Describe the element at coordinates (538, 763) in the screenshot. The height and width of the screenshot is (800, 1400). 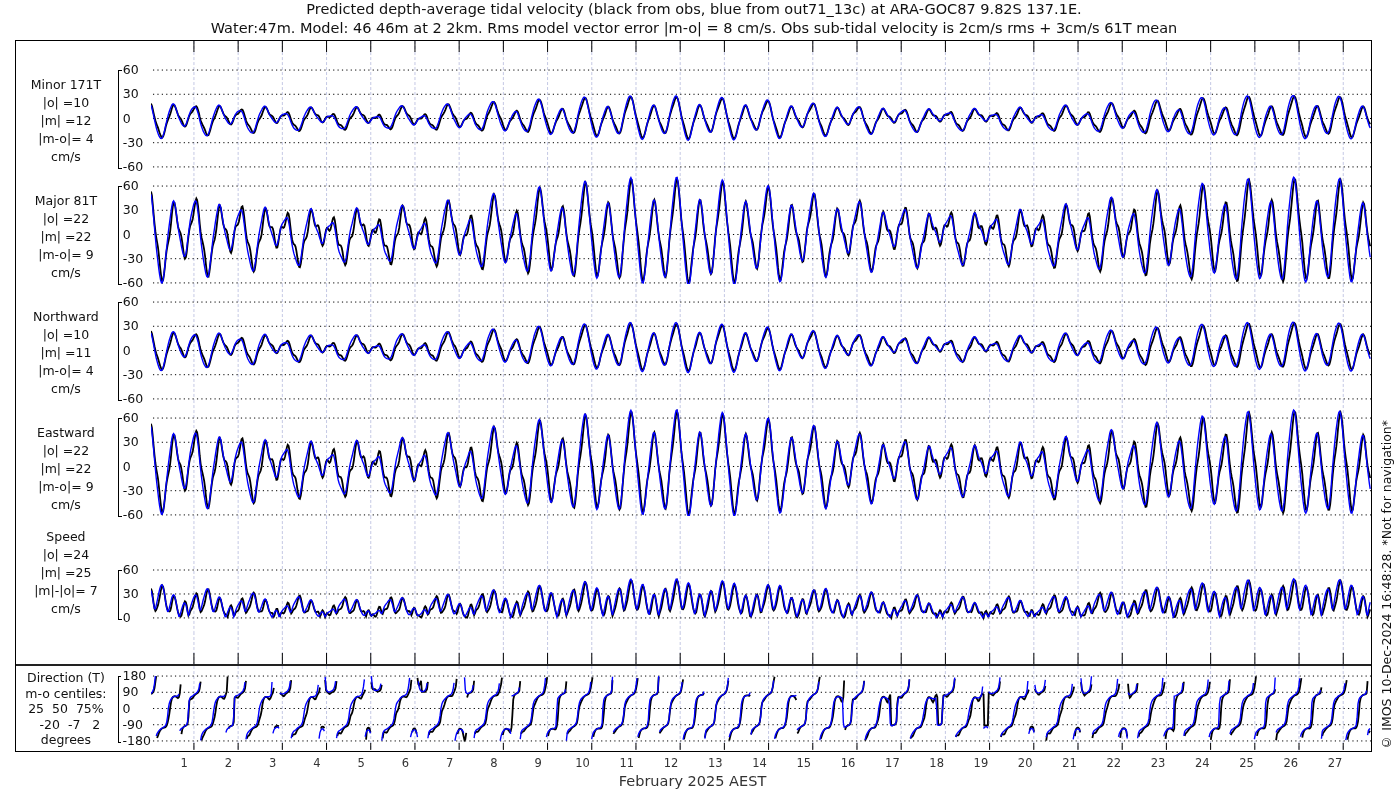
I see `x-tick-label: 9` at that location.